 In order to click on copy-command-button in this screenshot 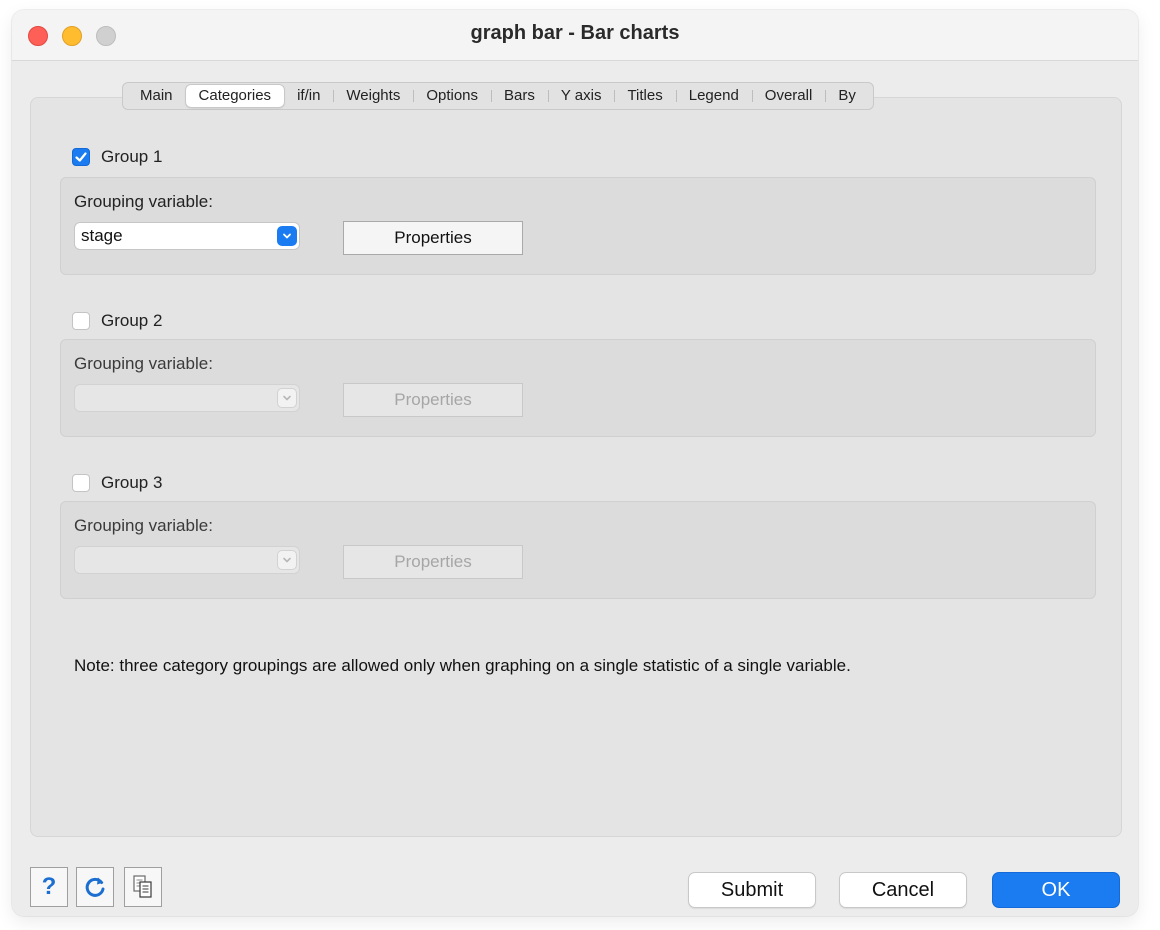, I will do `click(143, 887)`.